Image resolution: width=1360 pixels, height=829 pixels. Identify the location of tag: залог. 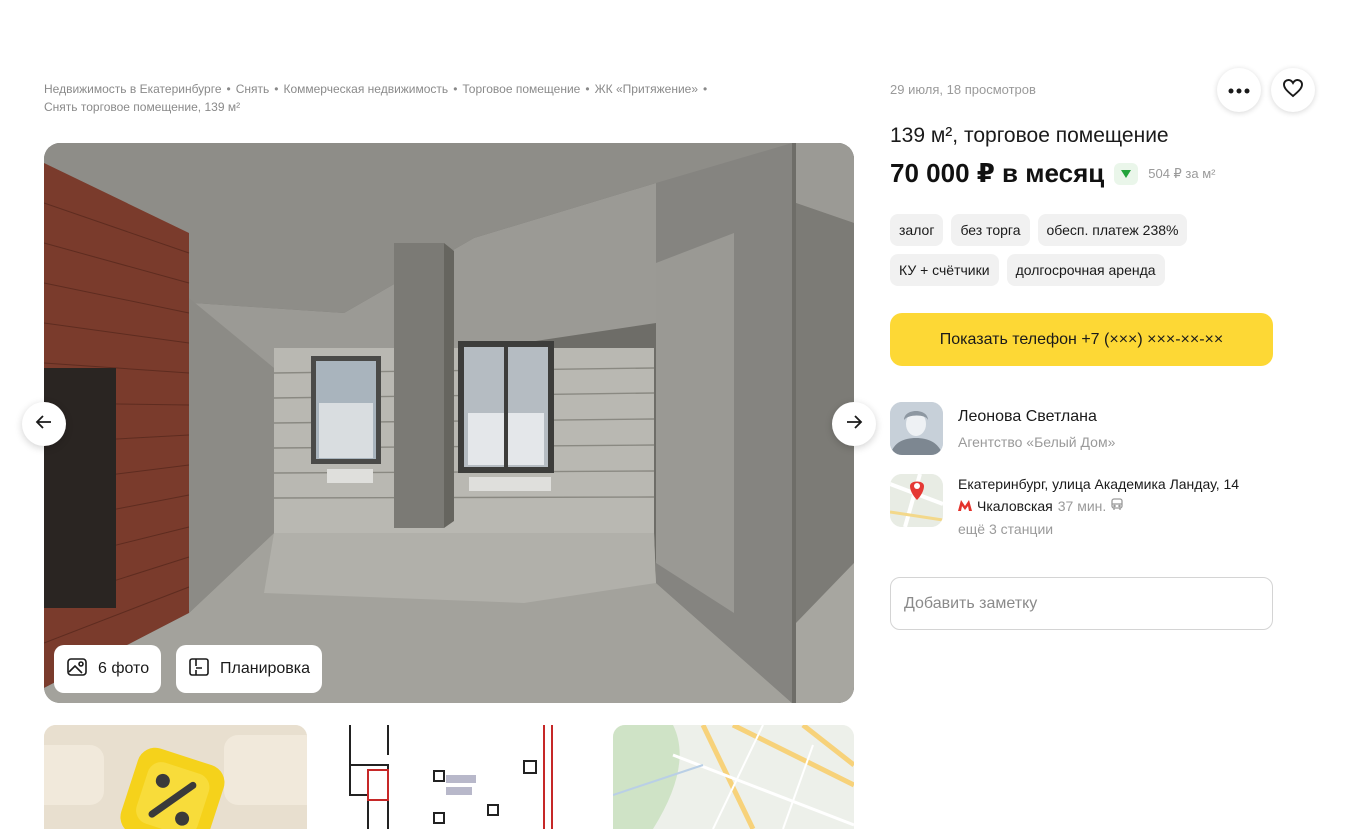
(917, 230).